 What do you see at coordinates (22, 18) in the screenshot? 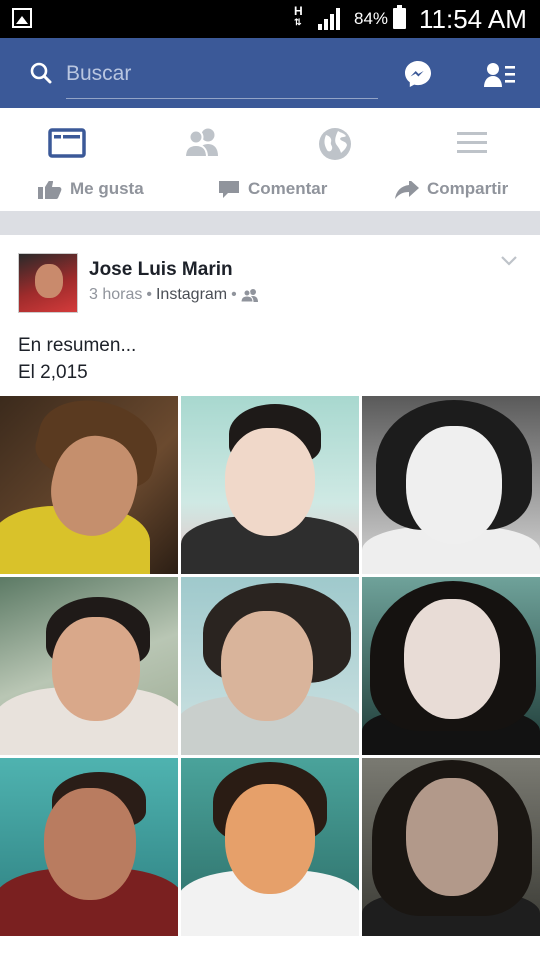
I see `gallery-notification-icon` at bounding box center [22, 18].